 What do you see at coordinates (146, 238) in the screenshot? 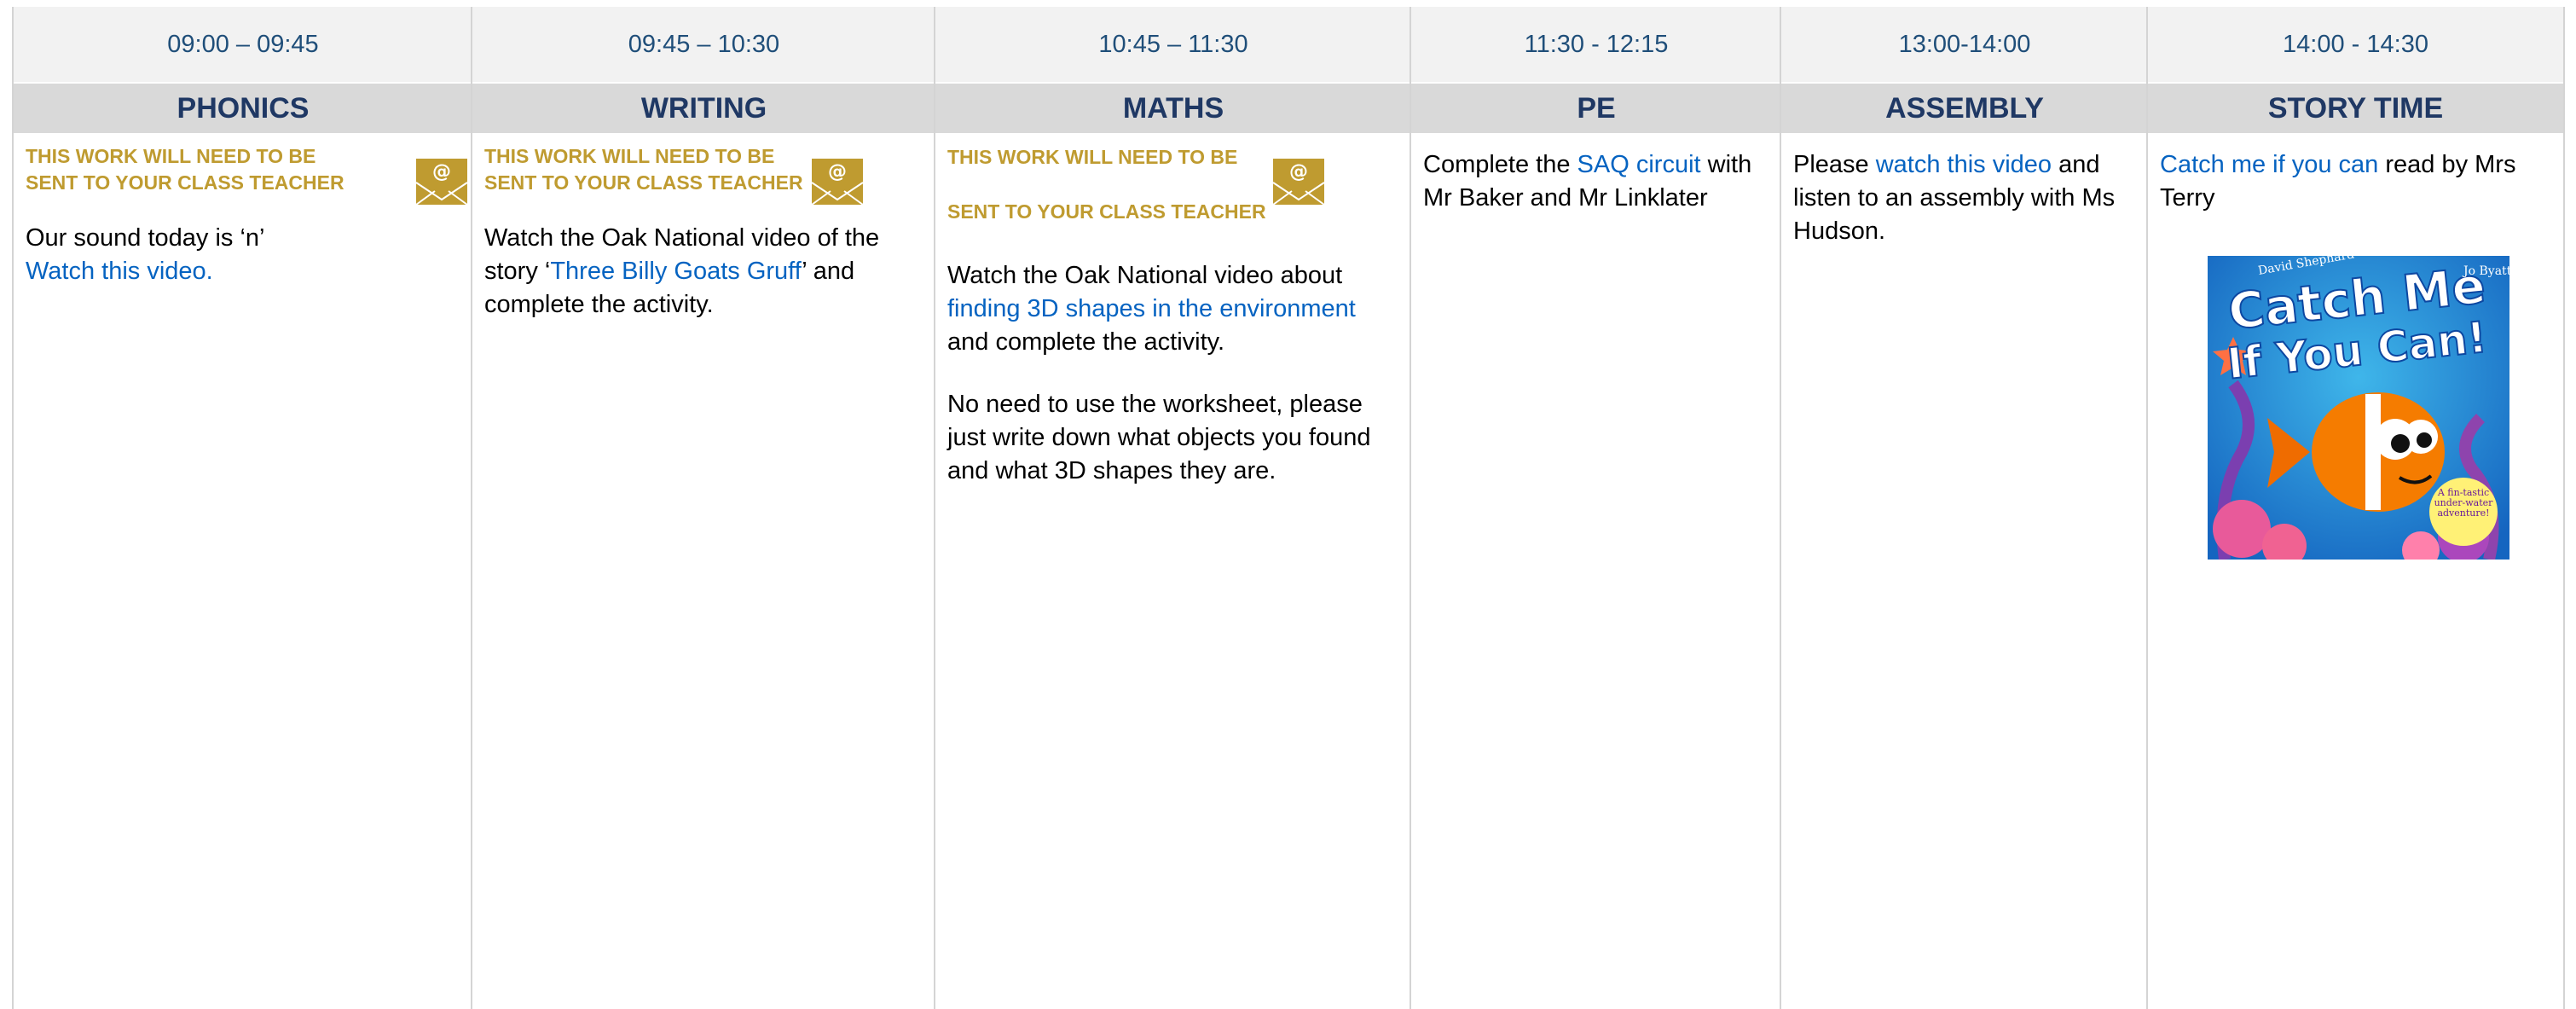
I see `phonics-sound-text: Our sound today is ‘n’` at bounding box center [146, 238].